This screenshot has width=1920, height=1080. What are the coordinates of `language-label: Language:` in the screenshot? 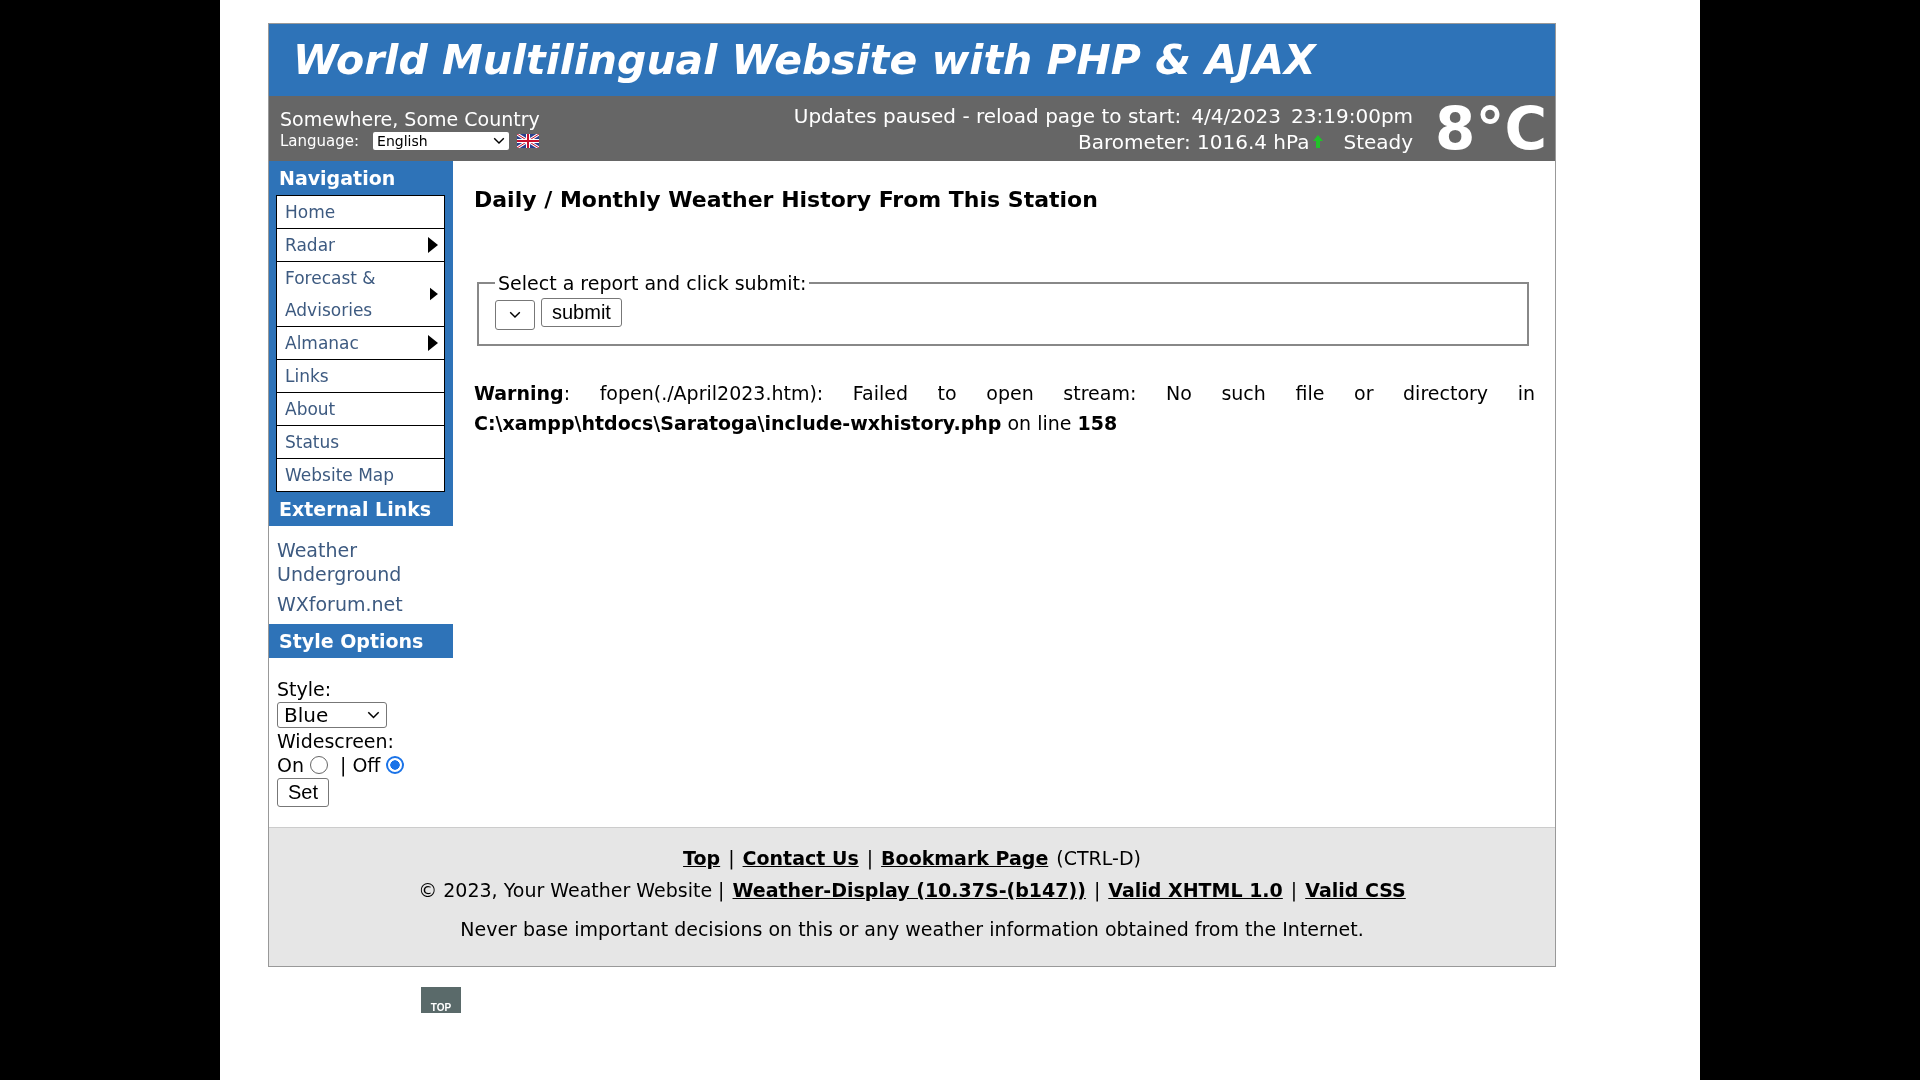 It's located at (320, 140).